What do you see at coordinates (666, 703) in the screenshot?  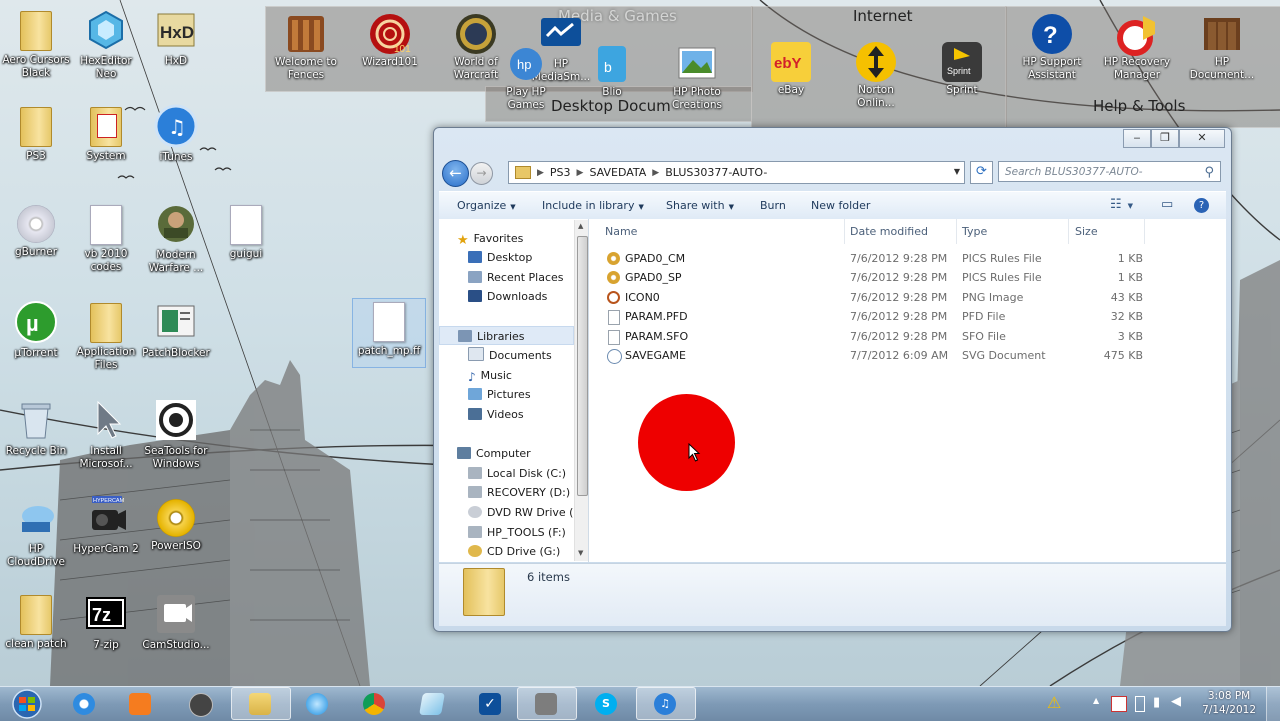 I see `taskbar-itunes: ♫` at bounding box center [666, 703].